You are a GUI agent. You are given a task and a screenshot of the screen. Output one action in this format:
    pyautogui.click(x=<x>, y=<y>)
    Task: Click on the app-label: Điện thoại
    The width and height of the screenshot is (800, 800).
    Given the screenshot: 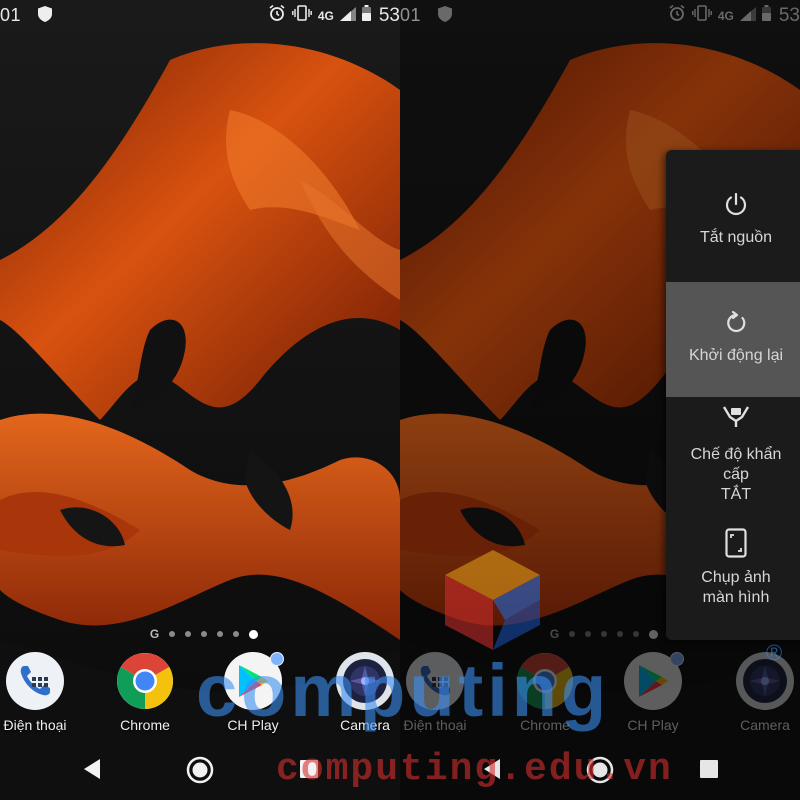 What is the action you would take?
    pyautogui.click(x=35, y=725)
    